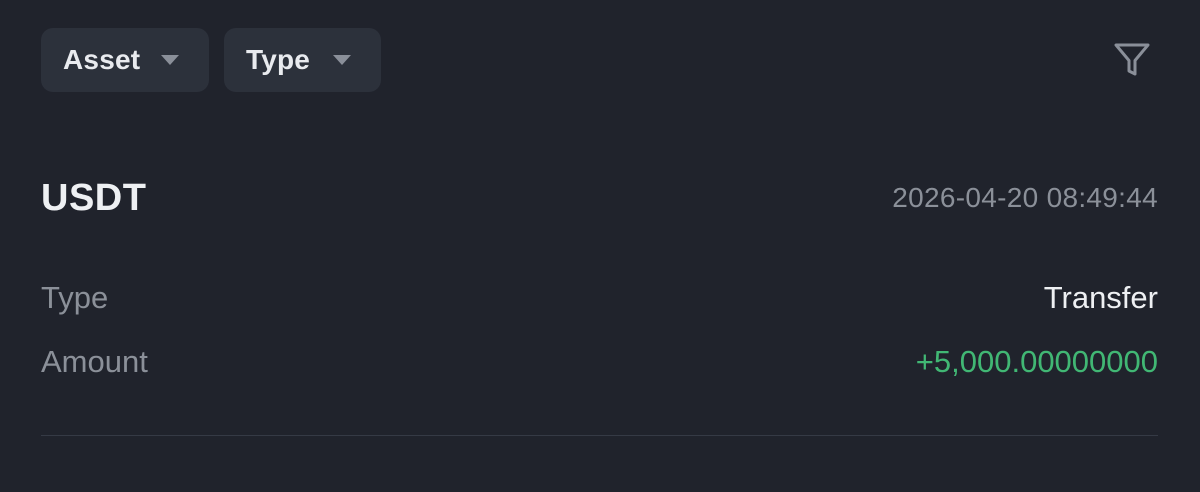 This screenshot has height=492, width=1200. What do you see at coordinates (1036, 361) in the screenshot?
I see `amount-row-value: +5,000.00000000` at bounding box center [1036, 361].